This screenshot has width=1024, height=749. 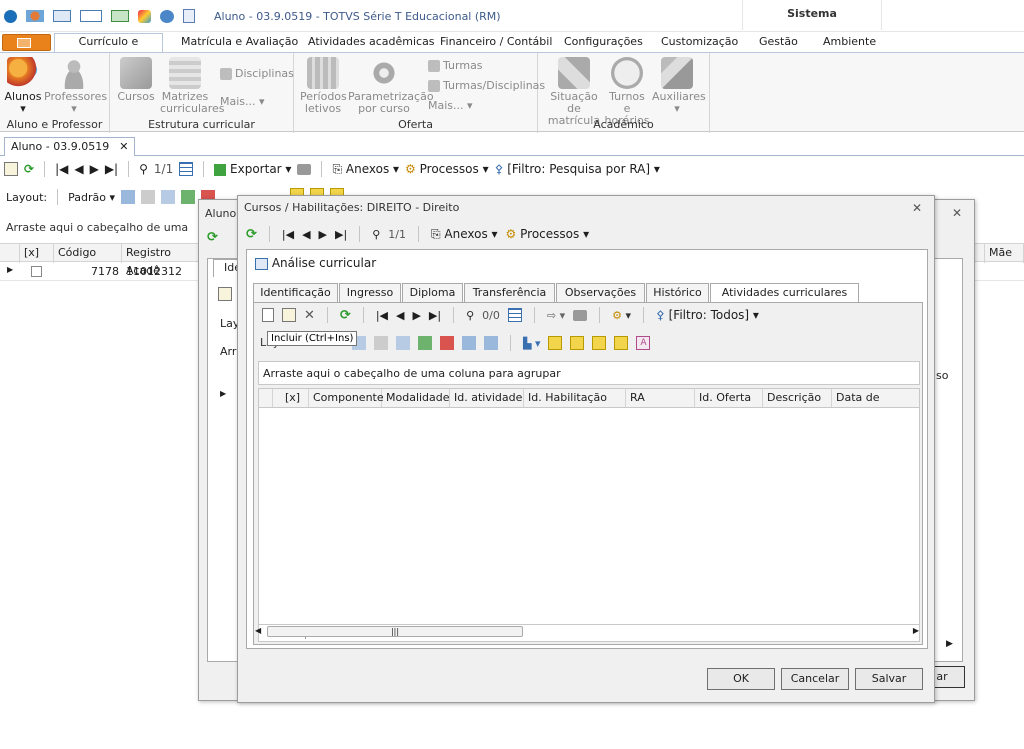 I want to click on alunos-button: Alunos ▾, so click(x=23, y=86).